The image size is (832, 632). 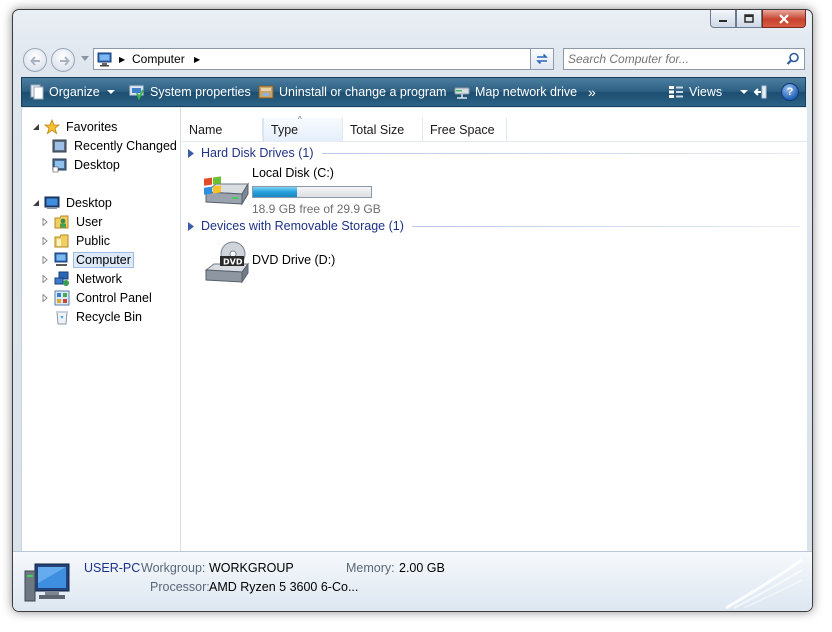 I want to click on decorative-swoosh, so click(x=764, y=584).